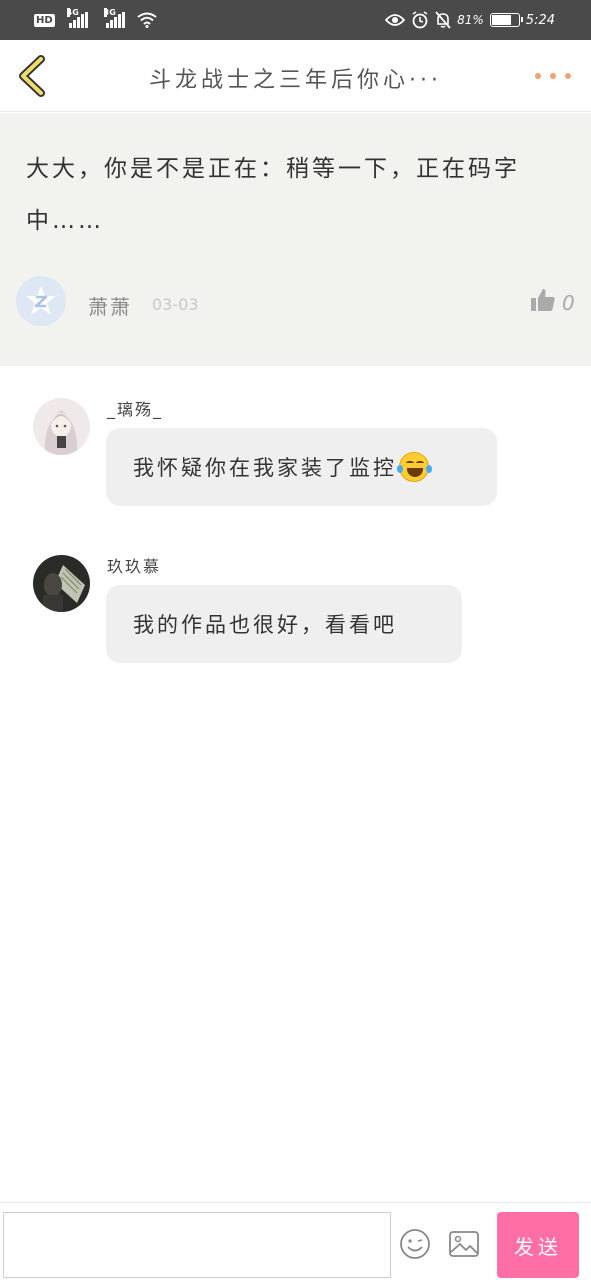 This screenshot has height=1280, width=591. I want to click on comment-text: 我怀疑你在我家装了监控, so click(265, 468).